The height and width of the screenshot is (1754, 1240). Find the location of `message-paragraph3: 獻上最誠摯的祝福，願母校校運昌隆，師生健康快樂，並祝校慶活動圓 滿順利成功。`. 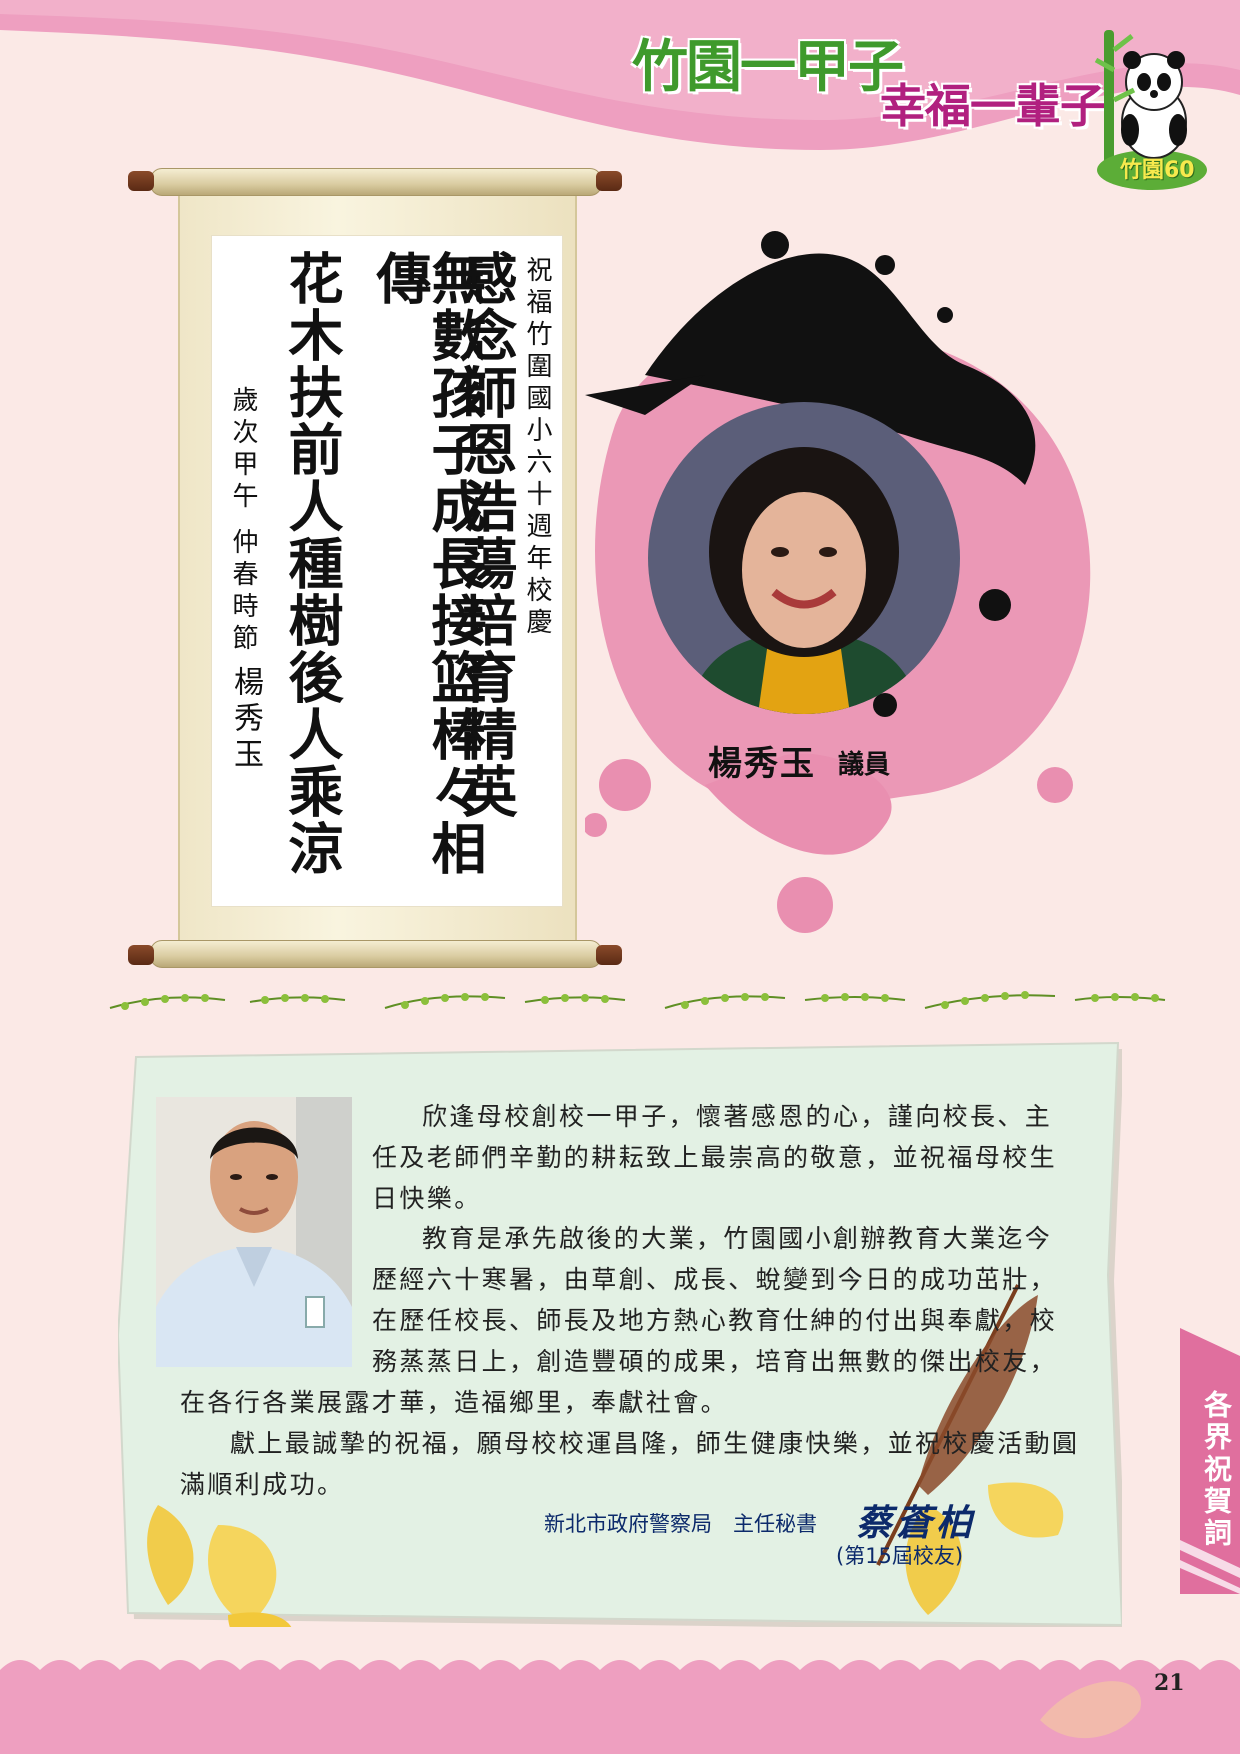

message-paragraph3: 獻上最誠摯的祝福，願母校校運昌隆，師生健康快樂，並祝校慶活動圓 滿順利成功。 is located at coordinates (629, 1464).